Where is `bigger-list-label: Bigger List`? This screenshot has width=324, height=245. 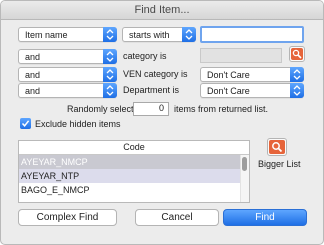 bigger-list-label: Bigger List is located at coordinates (279, 164).